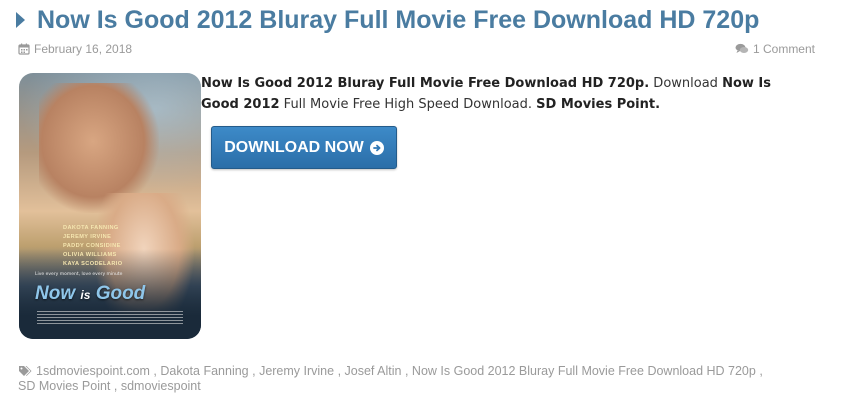 The height and width of the screenshot is (408, 847). What do you see at coordinates (83, 49) in the screenshot?
I see `post-date-text: February 16, 2018` at bounding box center [83, 49].